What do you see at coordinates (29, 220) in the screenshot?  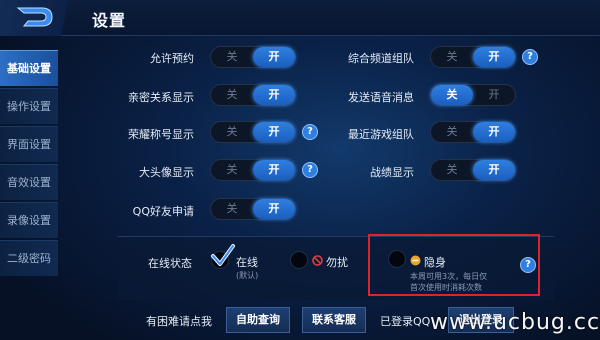 I see `sidebar-item-replay-settings: 录像设置` at bounding box center [29, 220].